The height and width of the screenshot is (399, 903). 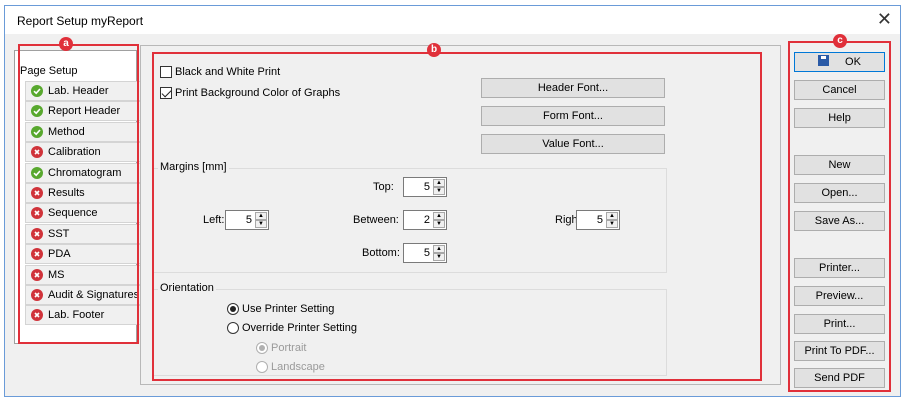 What do you see at coordinates (884, 19) in the screenshot?
I see `close-icon: ✕` at bounding box center [884, 19].